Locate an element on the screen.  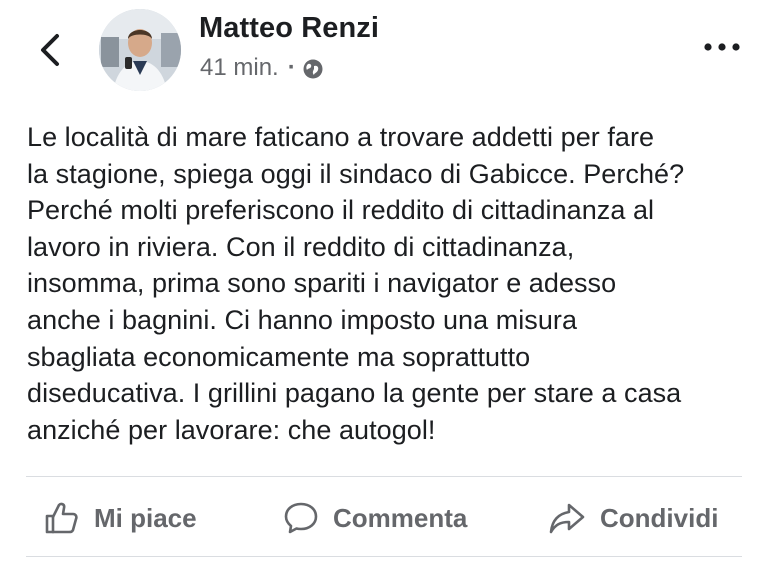
share-label: Condividi is located at coordinates (659, 517).